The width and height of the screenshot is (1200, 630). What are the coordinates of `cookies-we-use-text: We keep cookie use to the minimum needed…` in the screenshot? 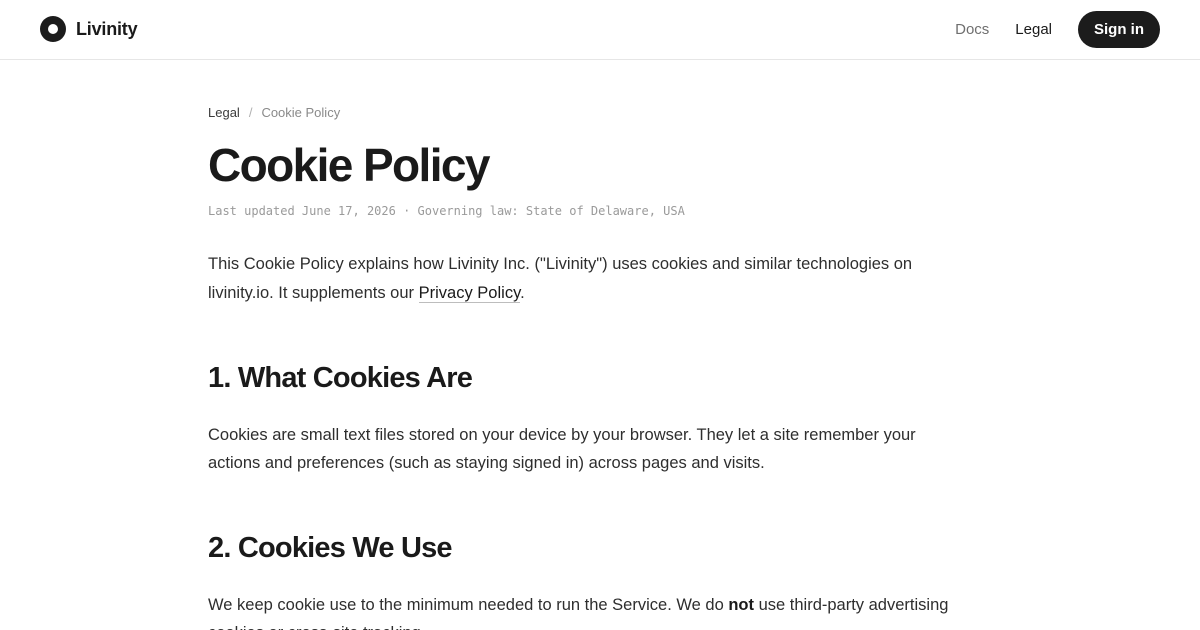 It's located at (468, 605).